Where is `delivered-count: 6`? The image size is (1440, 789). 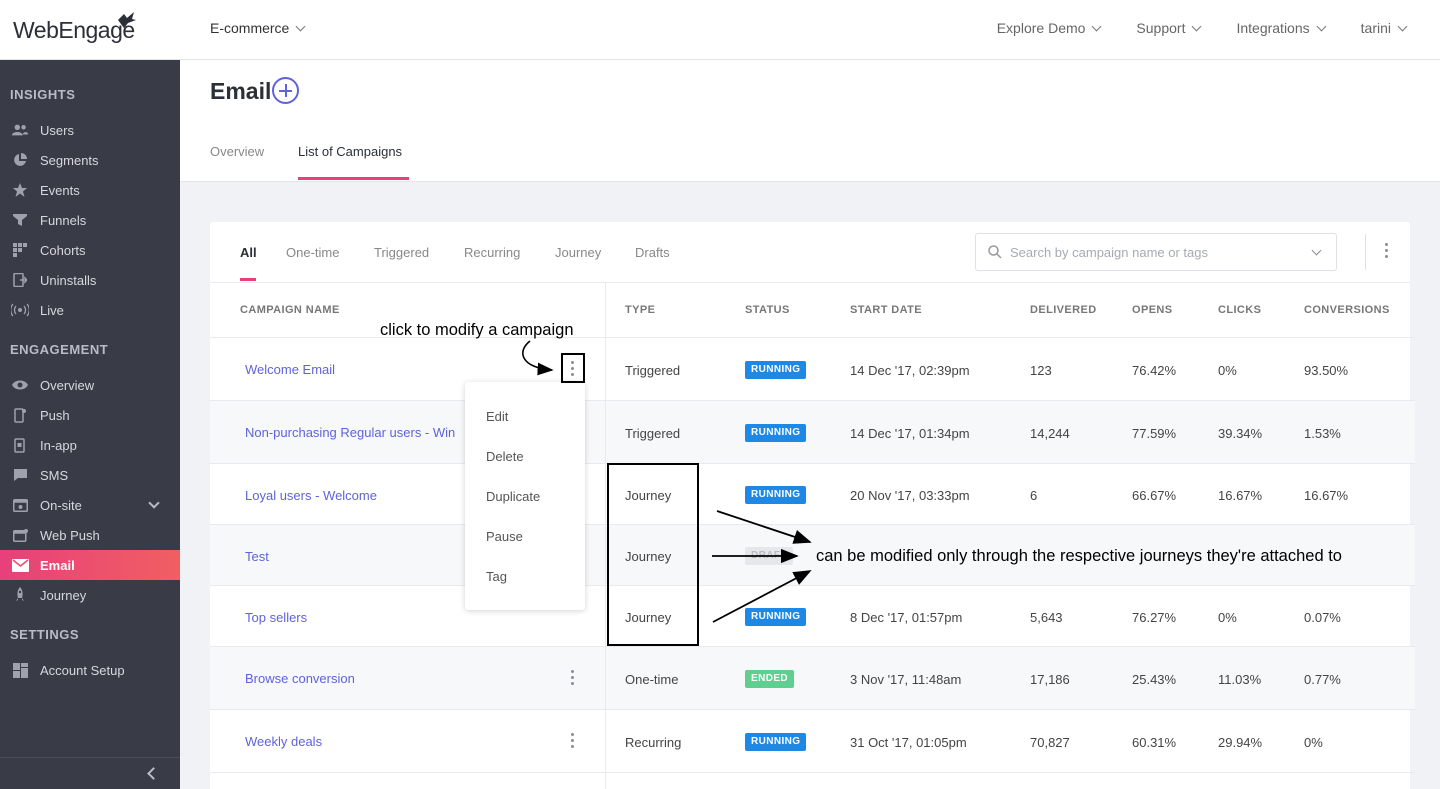
delivered-count: 6 is located at coordinates (1034, 495).